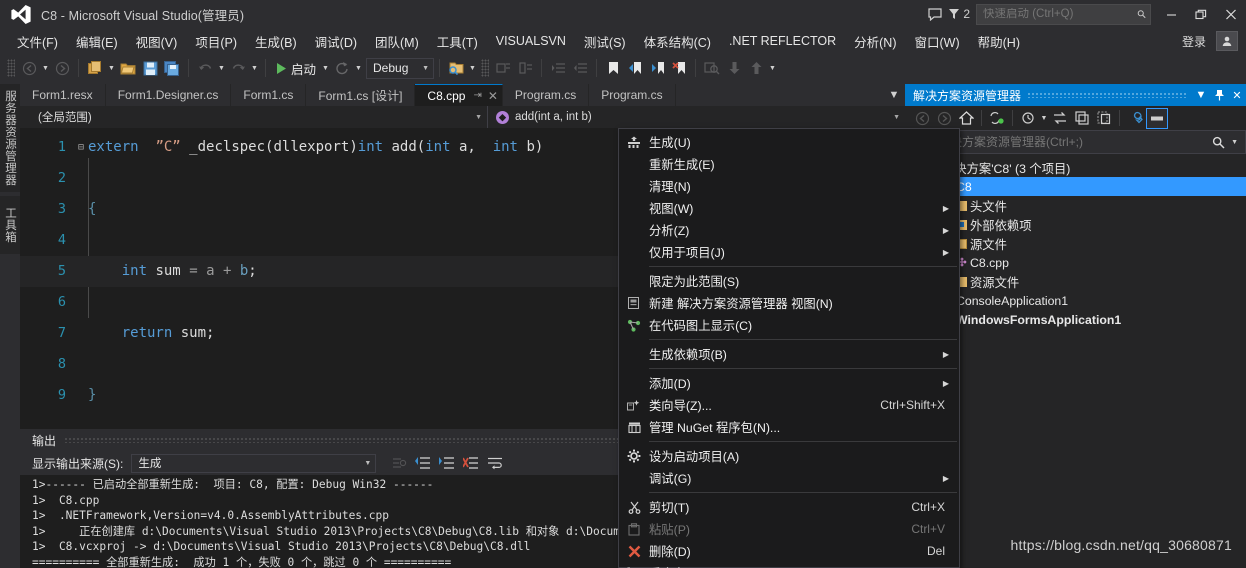  Describe the element at coordinates (1082, 118) in the screenshot. I see `collapse-all-icon` at that location.